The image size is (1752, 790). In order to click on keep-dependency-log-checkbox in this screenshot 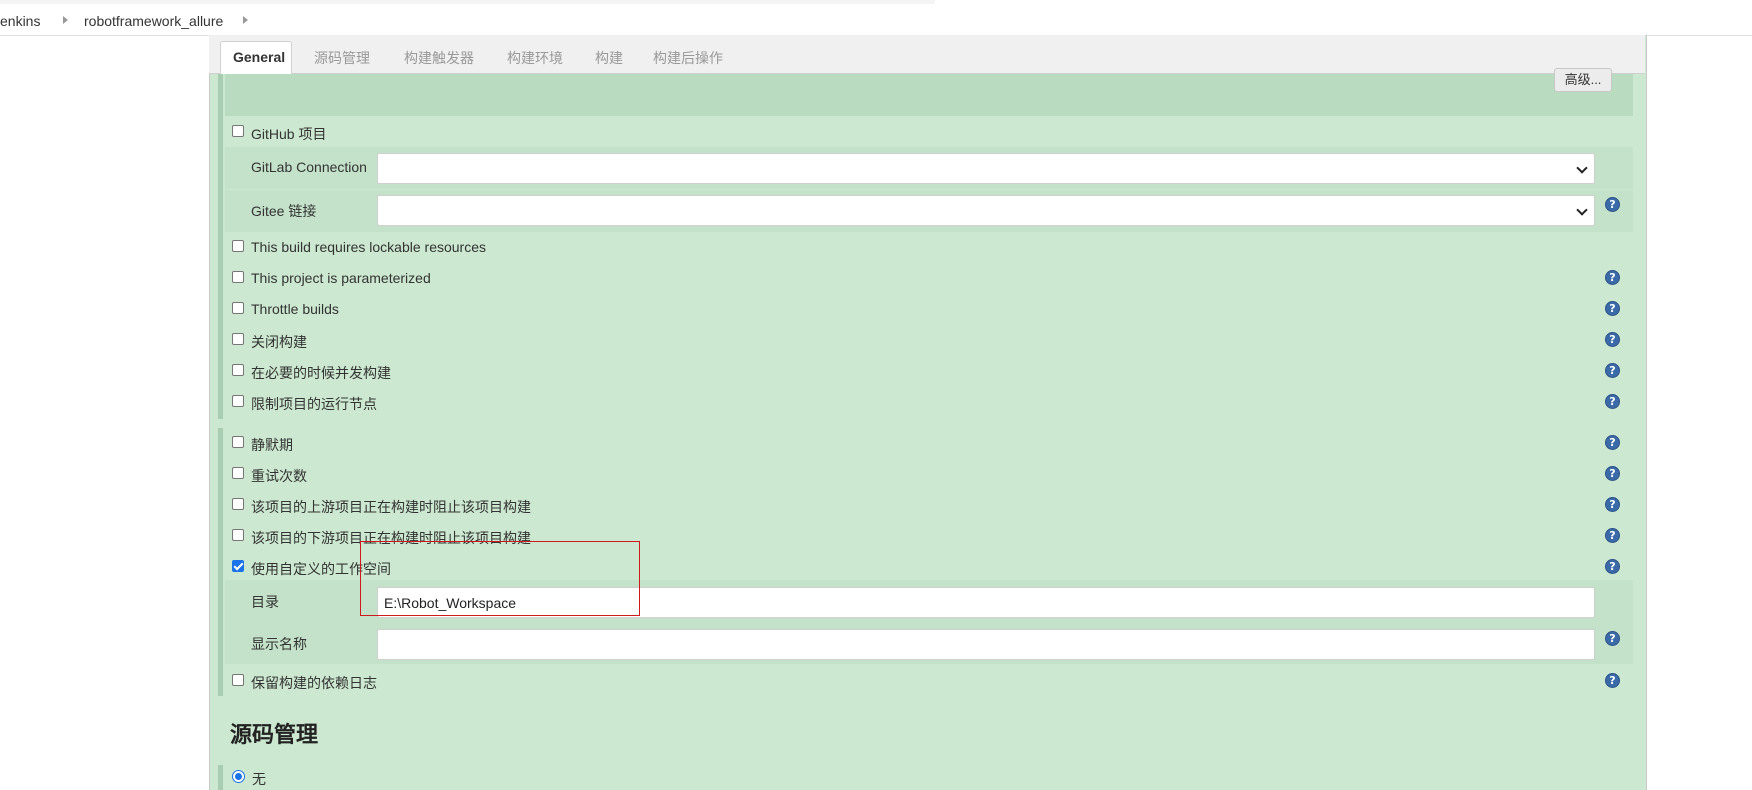, I will do `click(238, 680)`.